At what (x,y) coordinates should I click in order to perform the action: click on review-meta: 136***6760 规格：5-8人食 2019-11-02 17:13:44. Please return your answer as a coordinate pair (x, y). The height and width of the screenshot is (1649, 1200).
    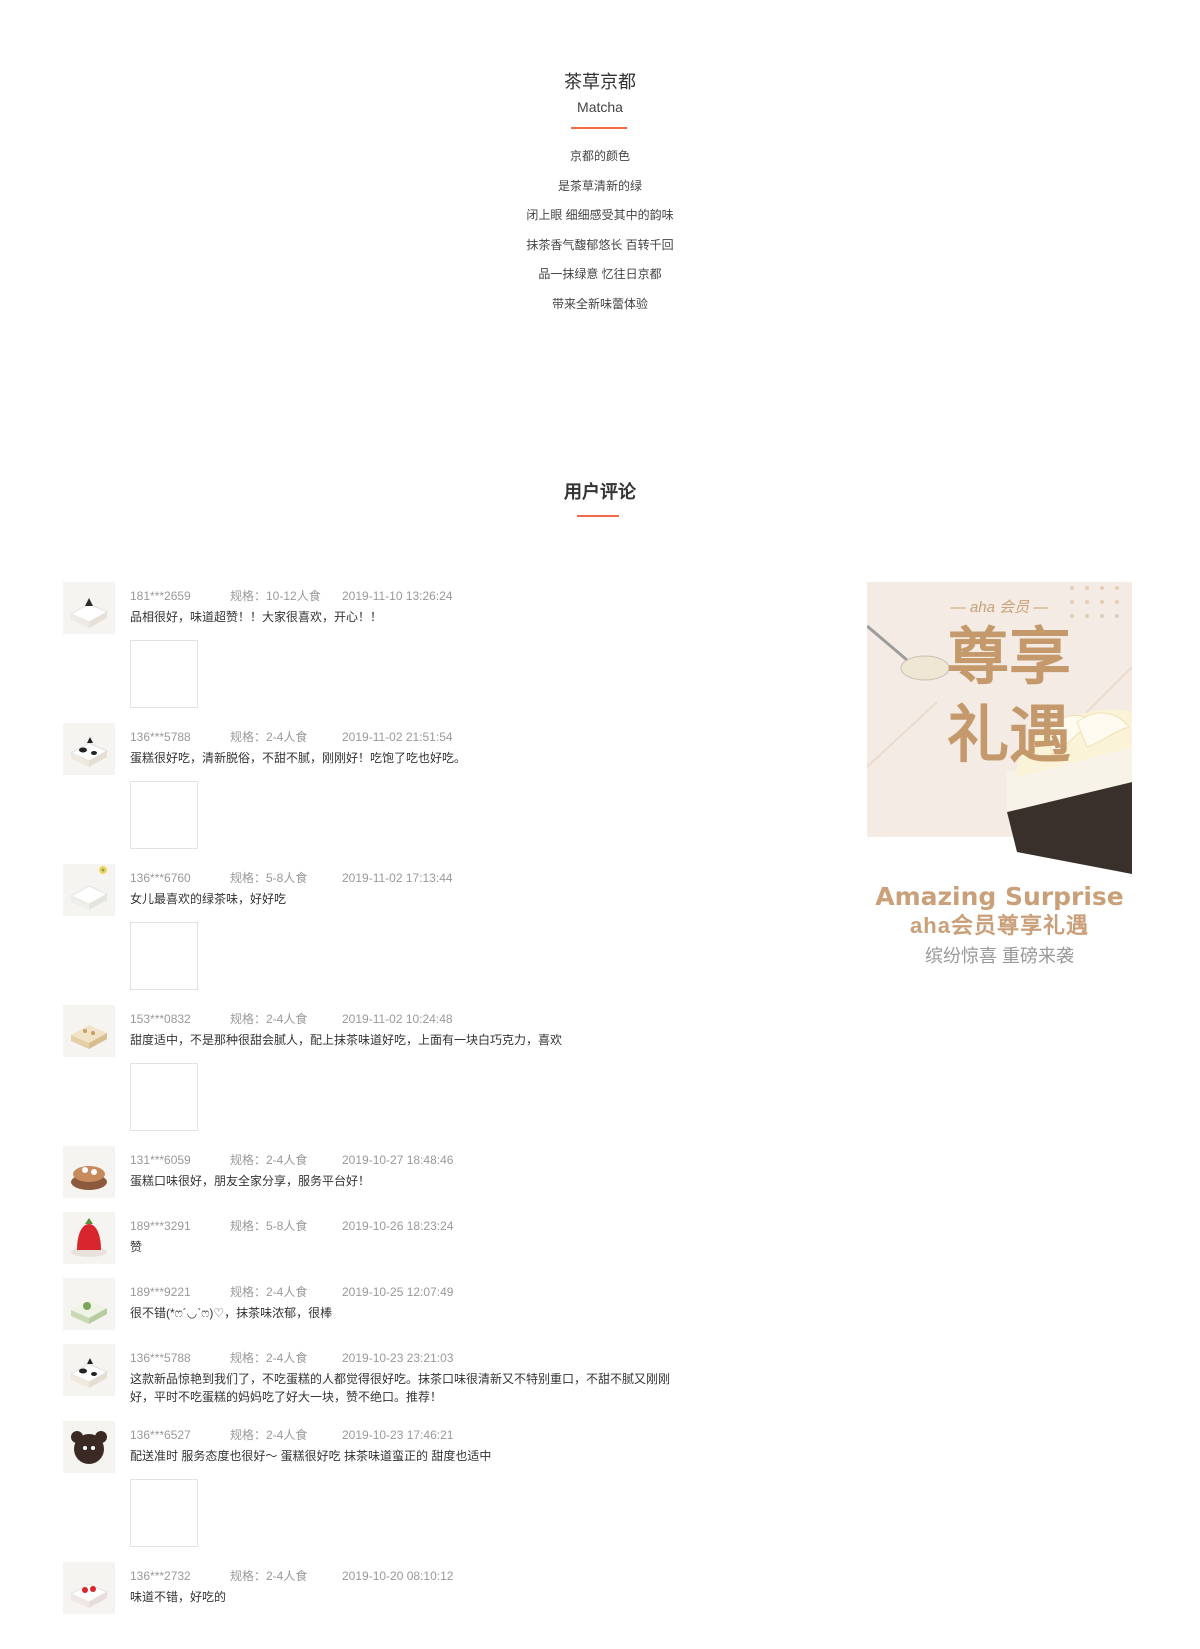
    Looking at the image, I should click on (291, 878).